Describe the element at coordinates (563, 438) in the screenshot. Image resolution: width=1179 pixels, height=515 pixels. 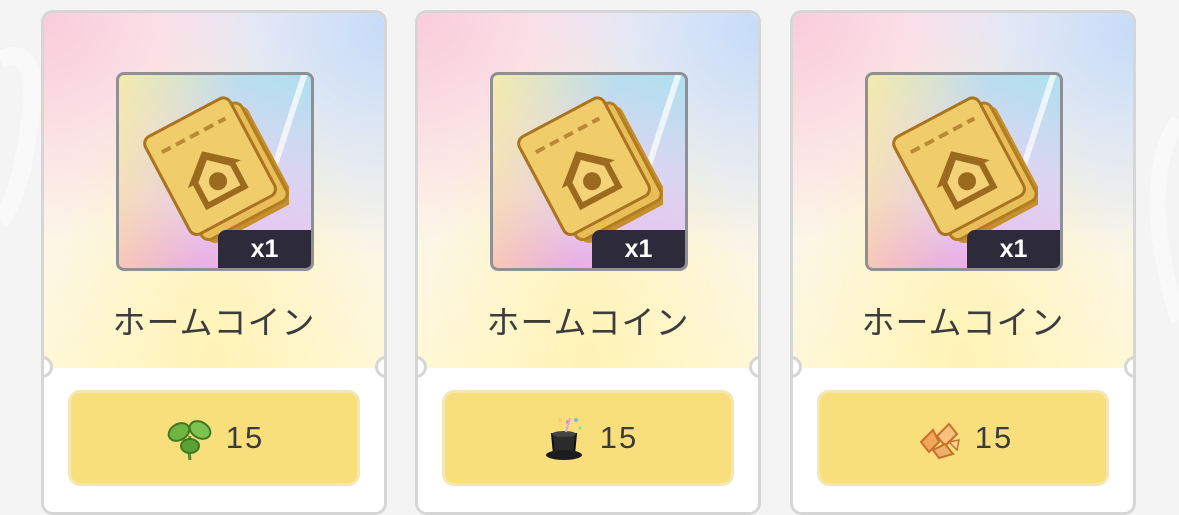
I see `magic-top-hat-icon` at that location.